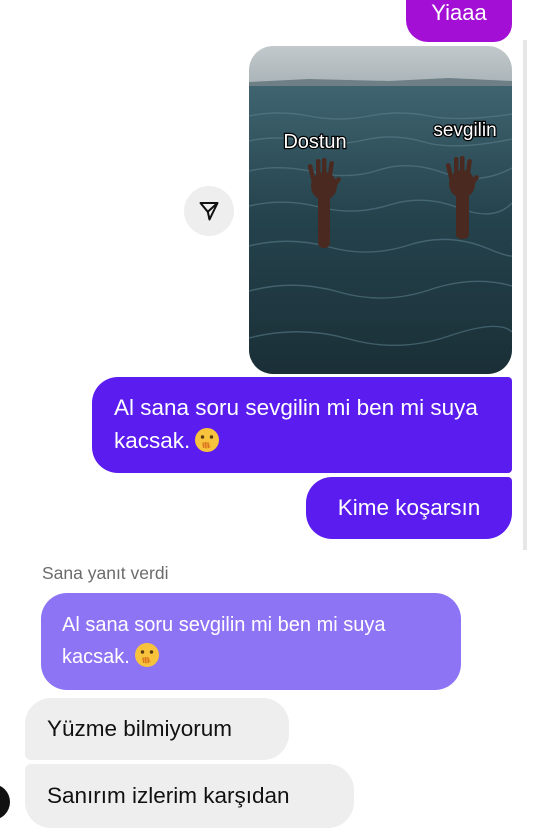 This screenshot has height=834, width=541. I want to click on sent-message-bubble: Kime koşarsın, so click(409, 508).